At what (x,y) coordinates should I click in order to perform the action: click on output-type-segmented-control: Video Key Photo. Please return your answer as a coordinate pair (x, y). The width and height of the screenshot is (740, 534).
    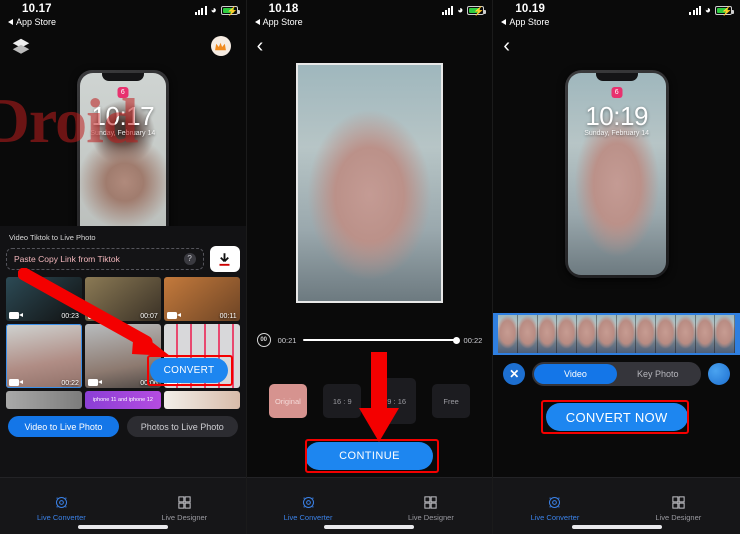
    Looking at the image, I should click on (616, 374).